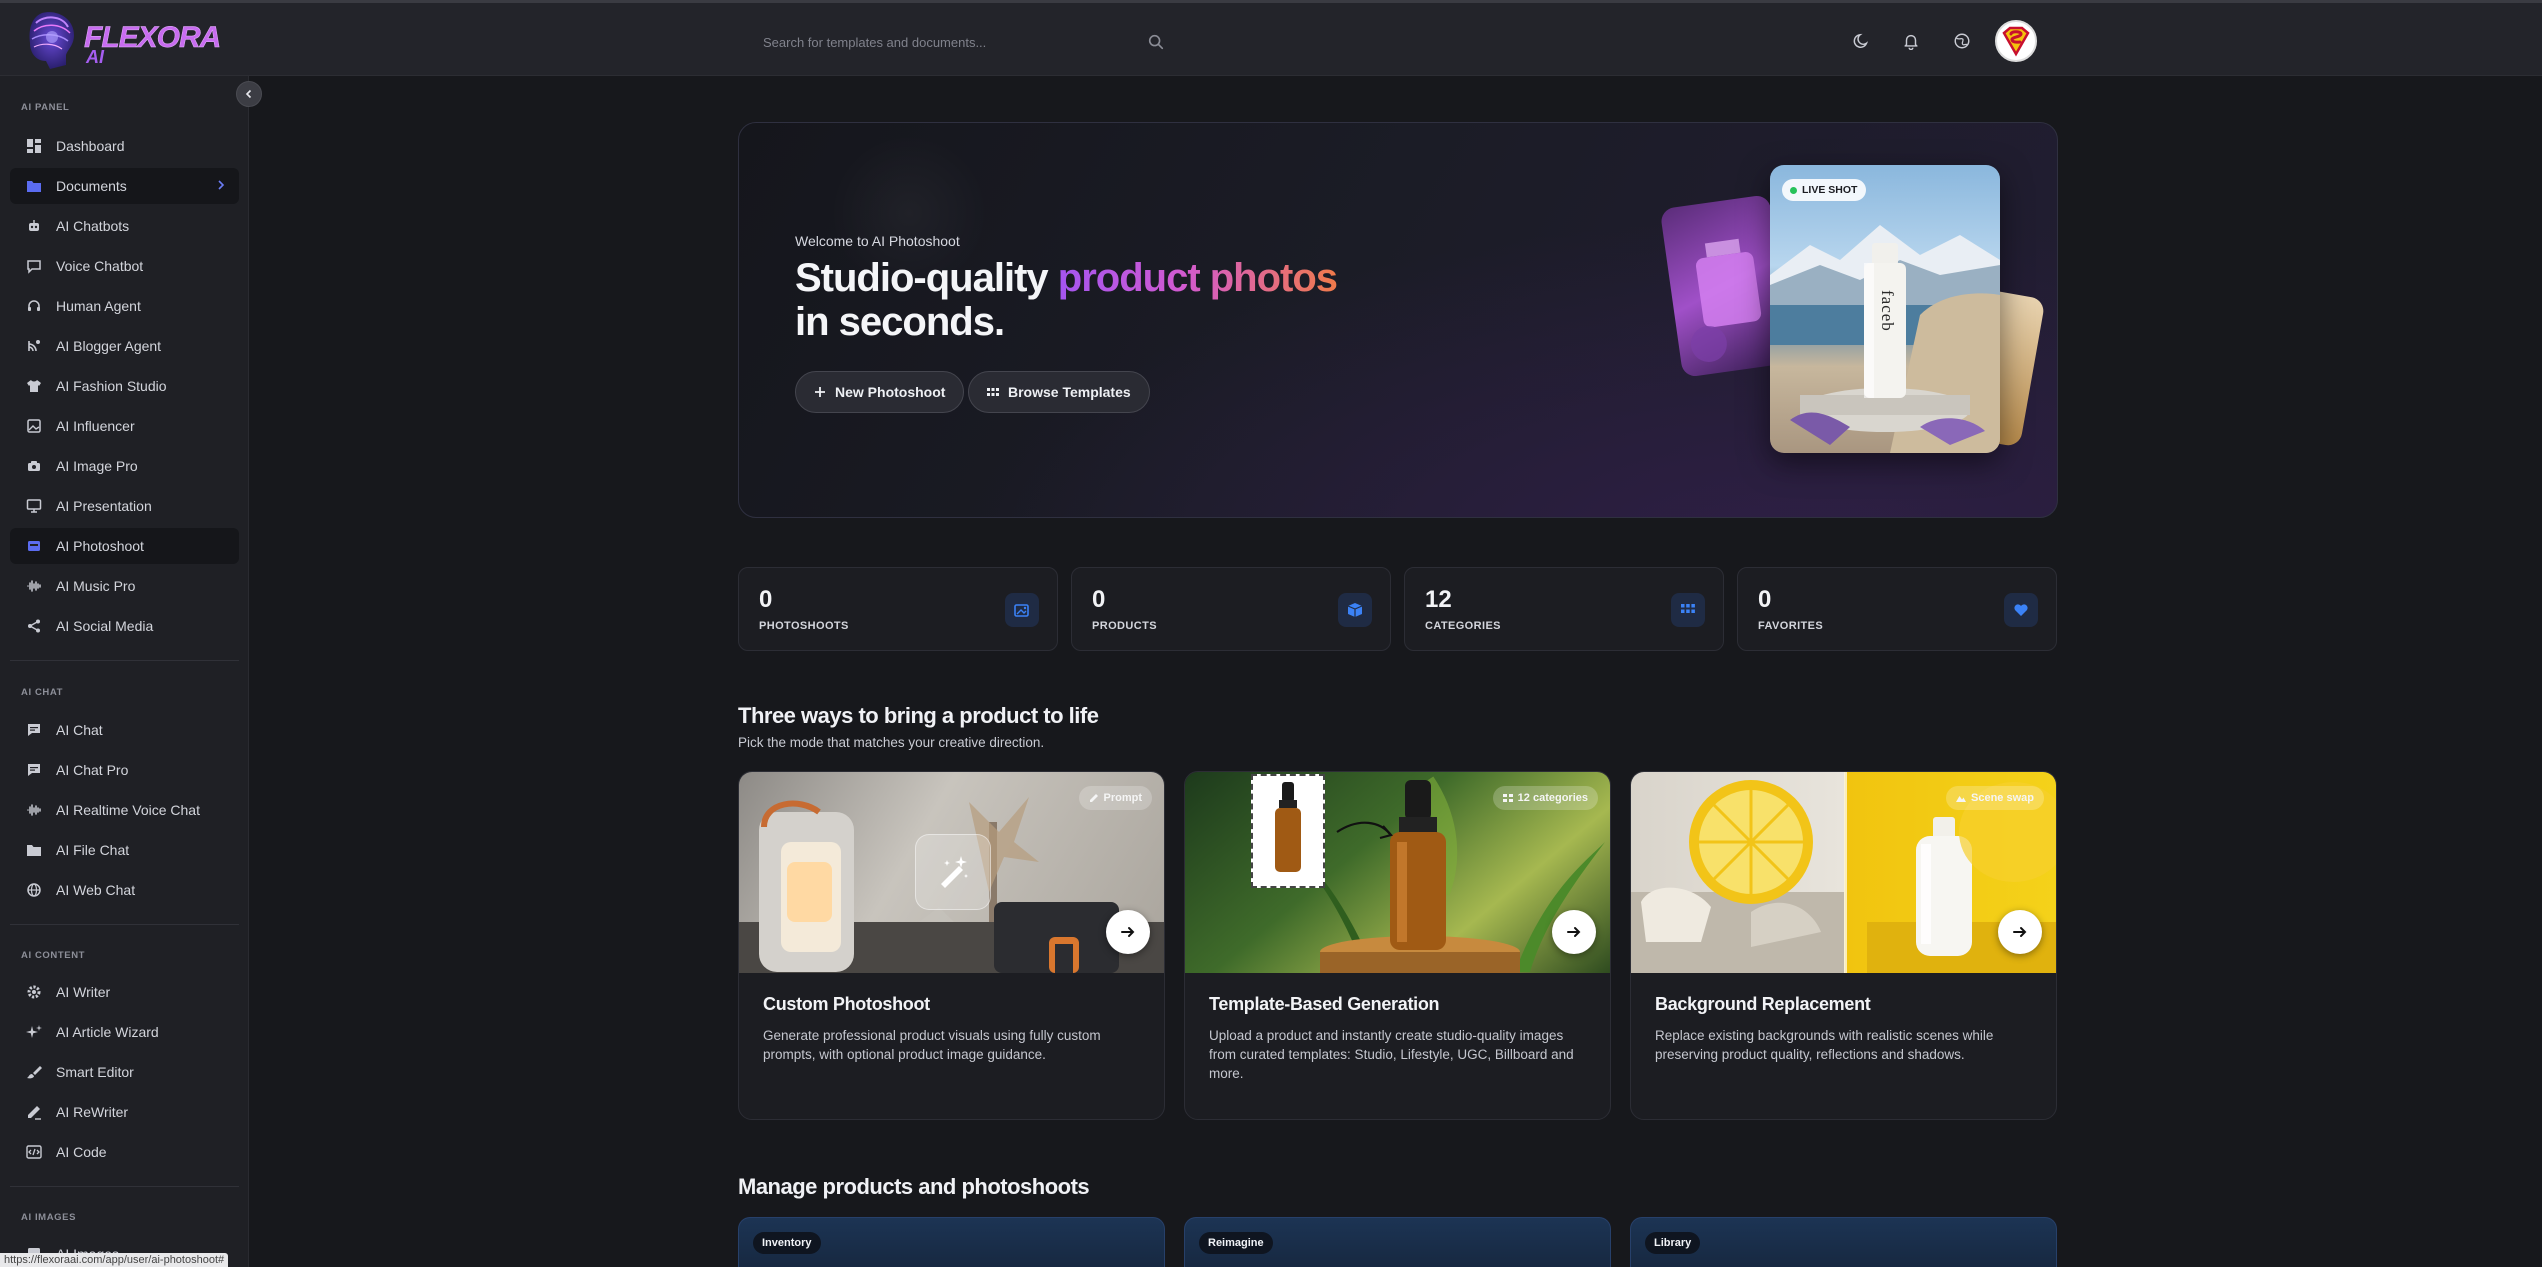  Describe the element at coordinates (951, 1242) in the screenshot. I see `manage-card-inventory: Inventory` at that location.